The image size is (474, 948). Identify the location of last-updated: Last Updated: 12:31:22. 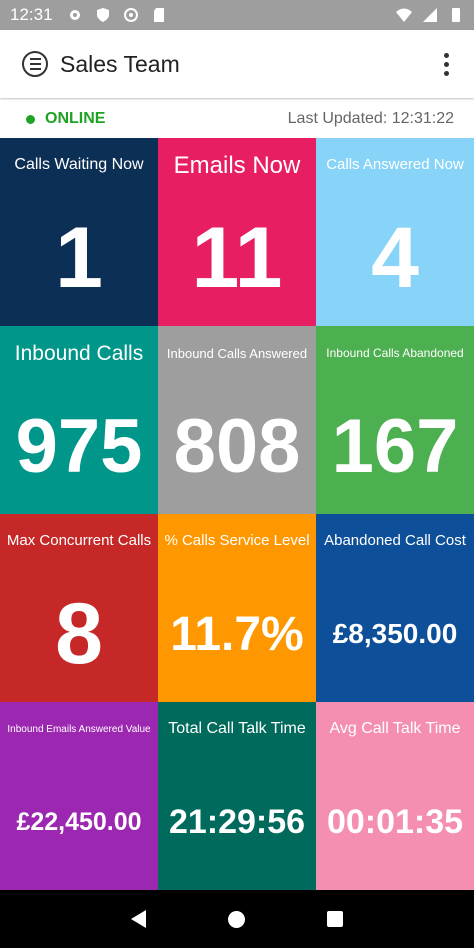
(370, 118).